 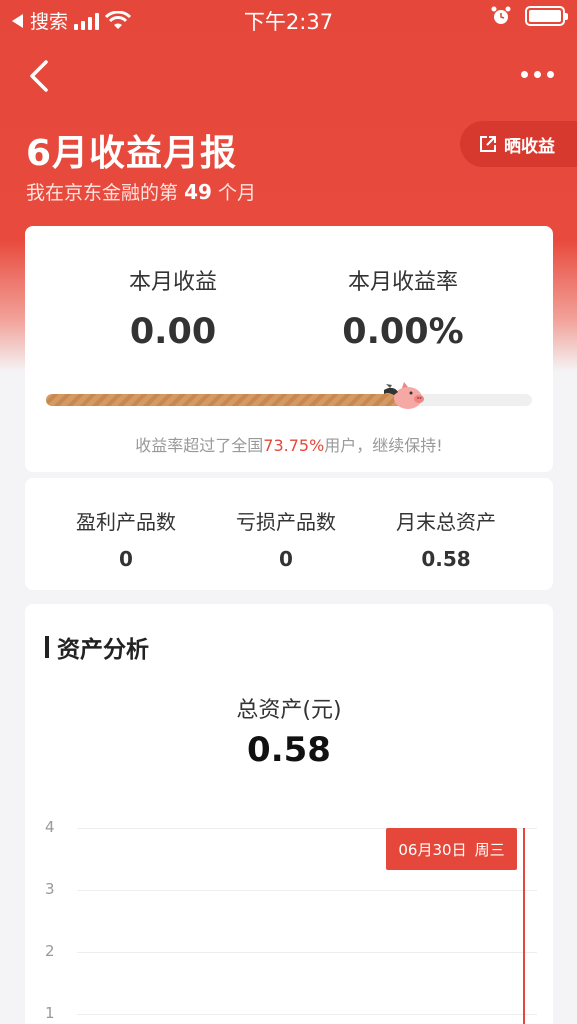 I want to click on chart-tooltip: 06月30日 周三, so click(x=451, y=849).